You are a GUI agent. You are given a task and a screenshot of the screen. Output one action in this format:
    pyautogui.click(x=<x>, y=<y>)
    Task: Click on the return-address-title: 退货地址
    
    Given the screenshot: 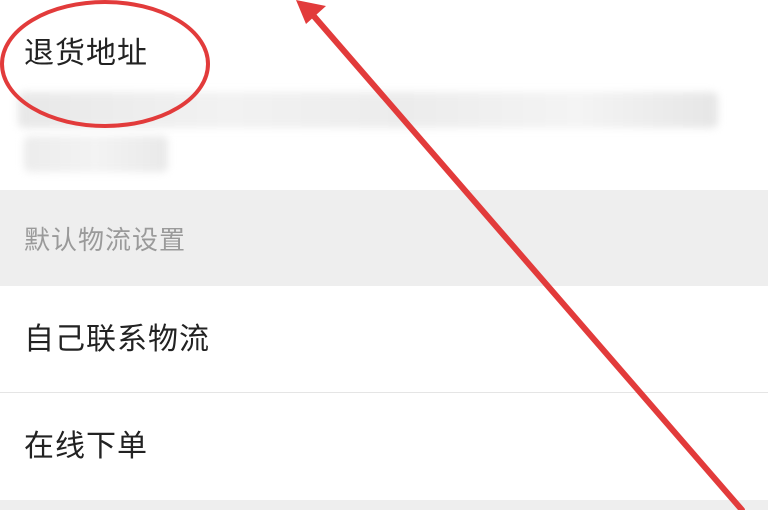 What is the action you would take?
    pyautogui.click(x=86, y=53)
    